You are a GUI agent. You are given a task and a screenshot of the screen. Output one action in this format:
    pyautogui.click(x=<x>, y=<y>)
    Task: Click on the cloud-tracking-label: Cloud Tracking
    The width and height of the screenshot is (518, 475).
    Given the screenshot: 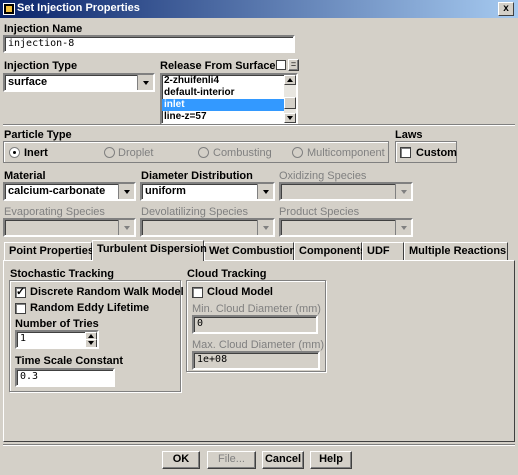 What is the action you would take?
    pyautogui.click(x=227, y=274)
    